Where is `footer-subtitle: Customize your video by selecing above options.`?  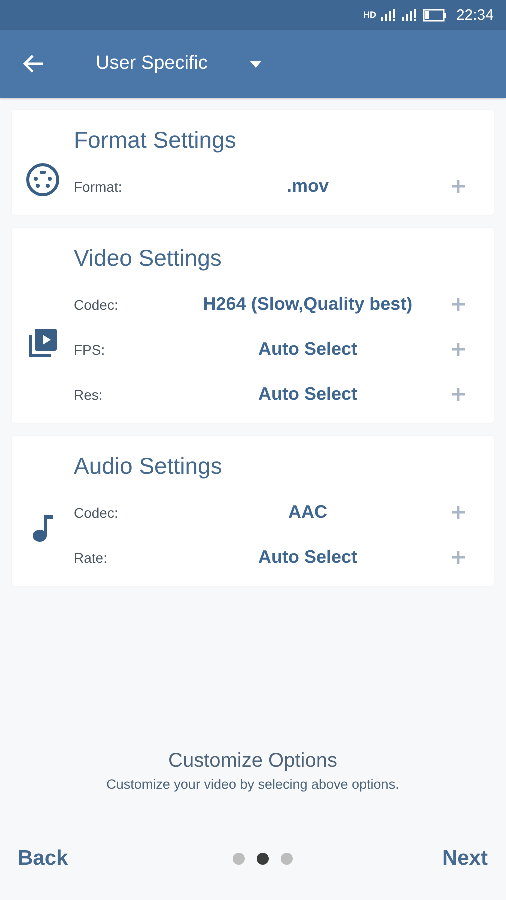 footer-subtitle: Customize your video by selecing above options. is located at coordinates (253, 784).